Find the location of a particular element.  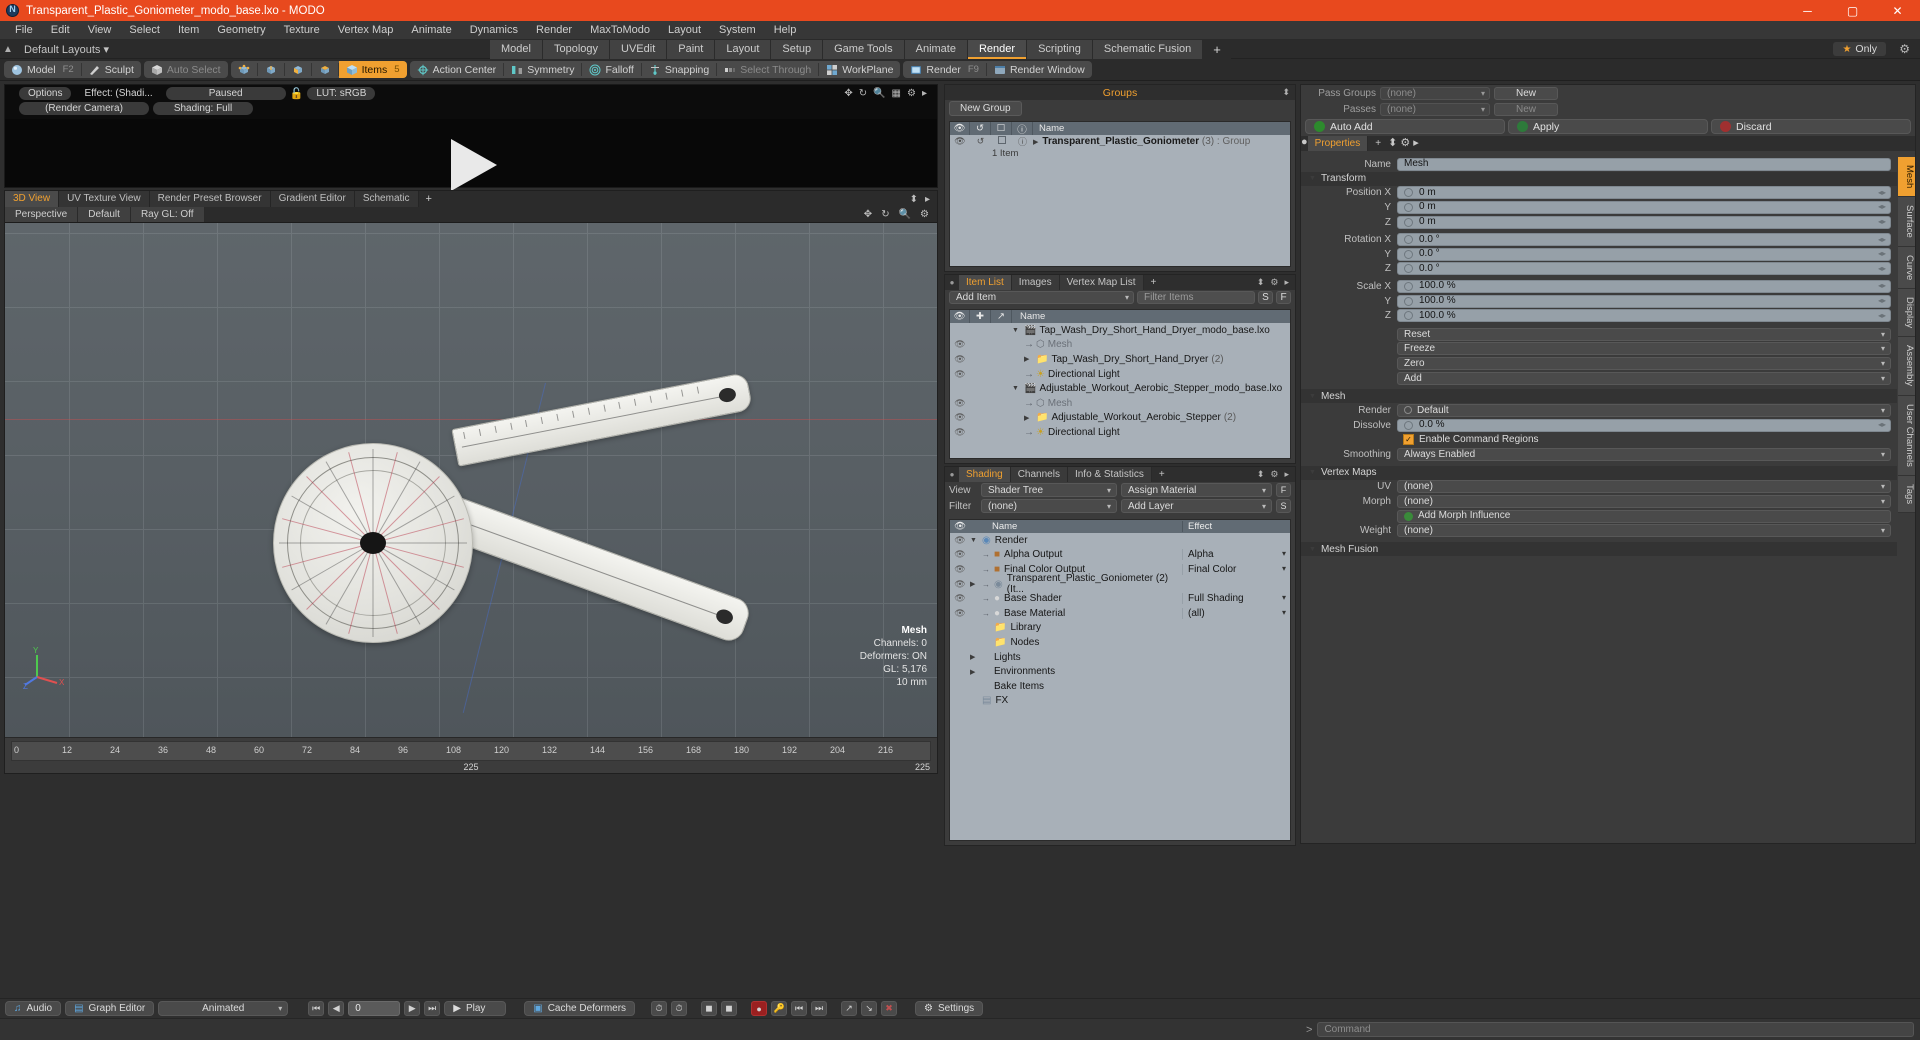

property-field: 0.0 % ◂▸ is located at coordinates (1644, 425).